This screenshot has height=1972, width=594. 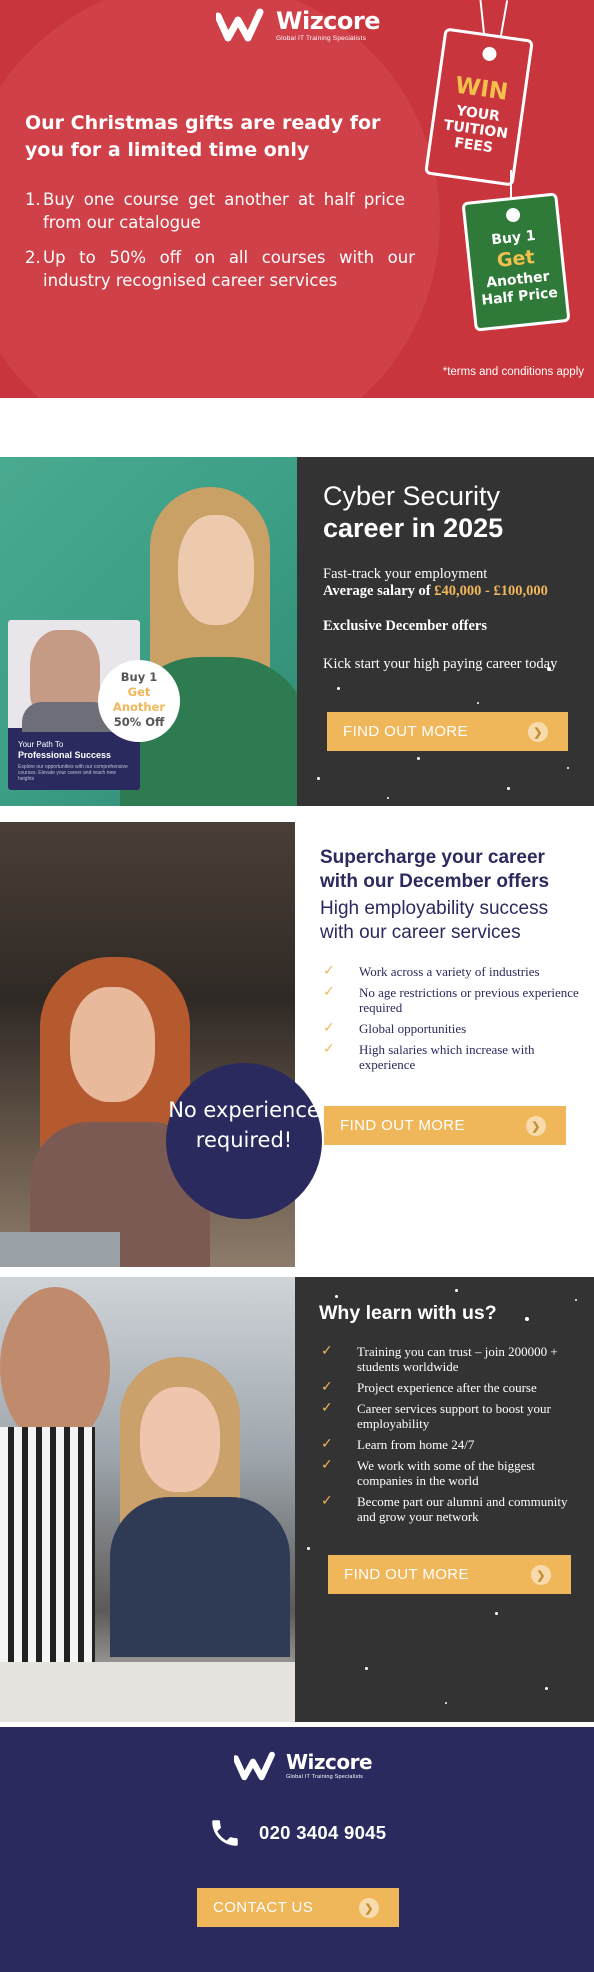 What do you see at coordinates (139, 677) in the screenshot?
I see `badge-line1: Buy 1` at bounding box center [139, 677].